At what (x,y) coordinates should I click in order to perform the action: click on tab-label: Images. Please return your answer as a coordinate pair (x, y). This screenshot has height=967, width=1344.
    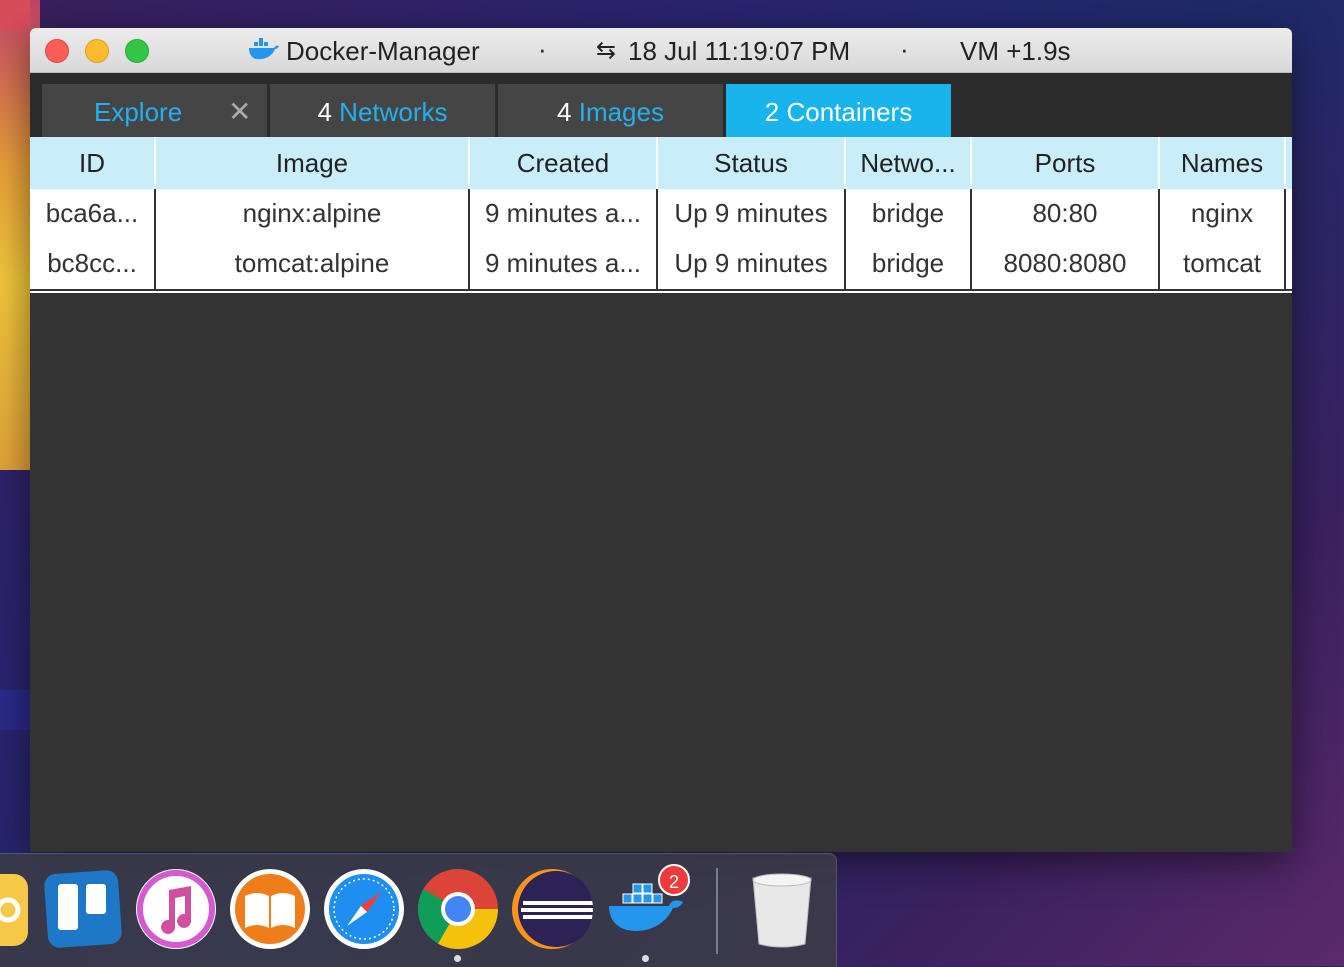
    Looking at the image, I should click on (621, 112).